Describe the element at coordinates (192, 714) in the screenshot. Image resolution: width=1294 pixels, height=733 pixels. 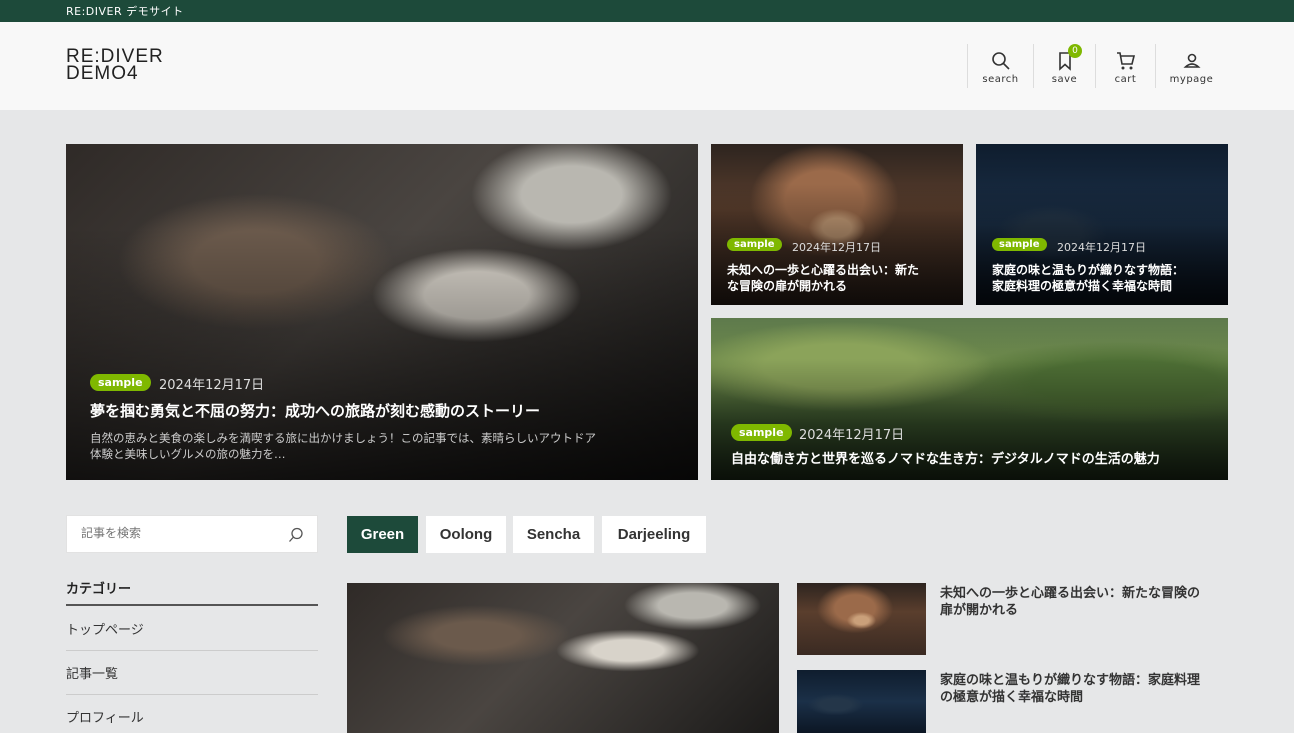
I see `category-item-profile: プロフィール` at that location.